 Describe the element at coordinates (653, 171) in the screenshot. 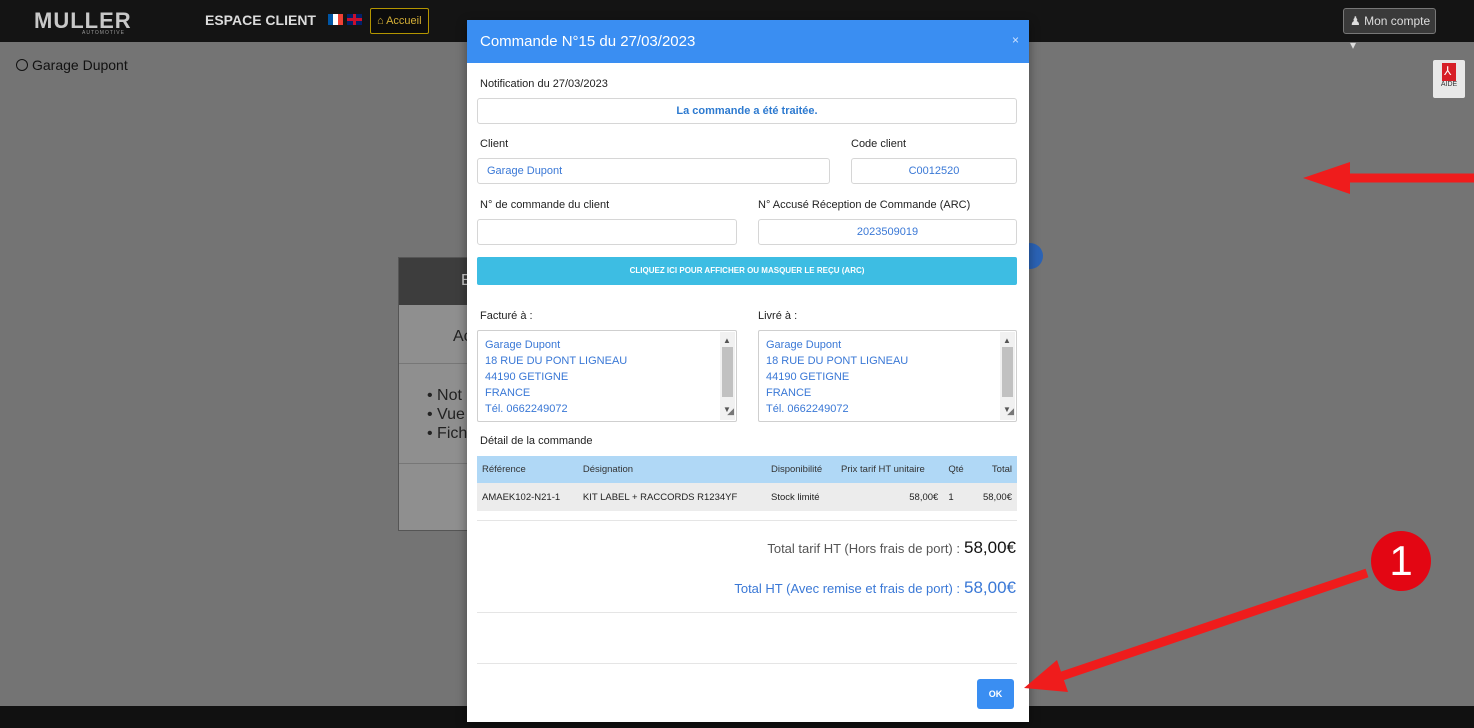

I see `client-field: Garage Dupont` at that location.